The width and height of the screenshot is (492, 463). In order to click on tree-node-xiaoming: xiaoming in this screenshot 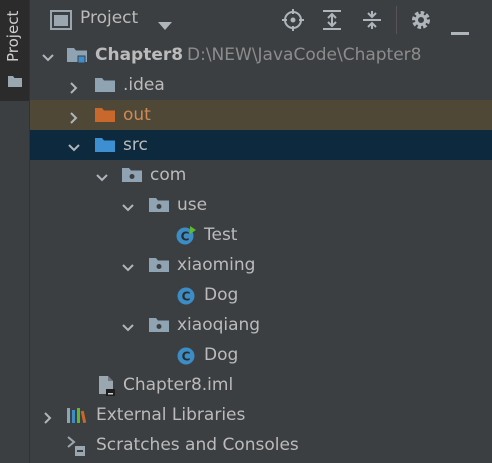, I will do `click(261, 265)`.